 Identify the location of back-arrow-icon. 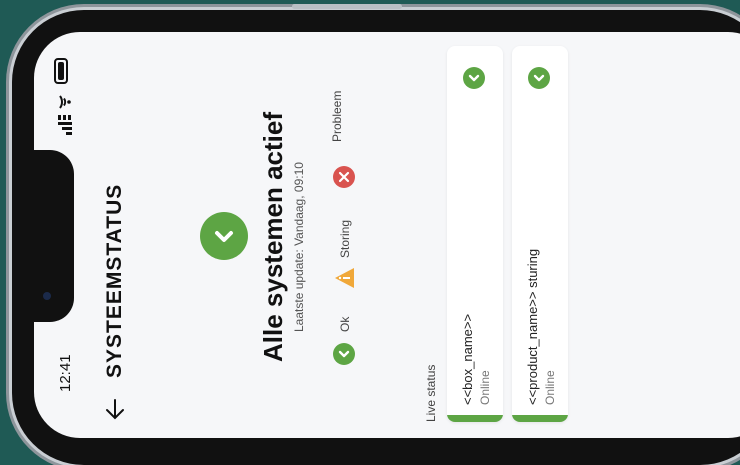
(115, 409).